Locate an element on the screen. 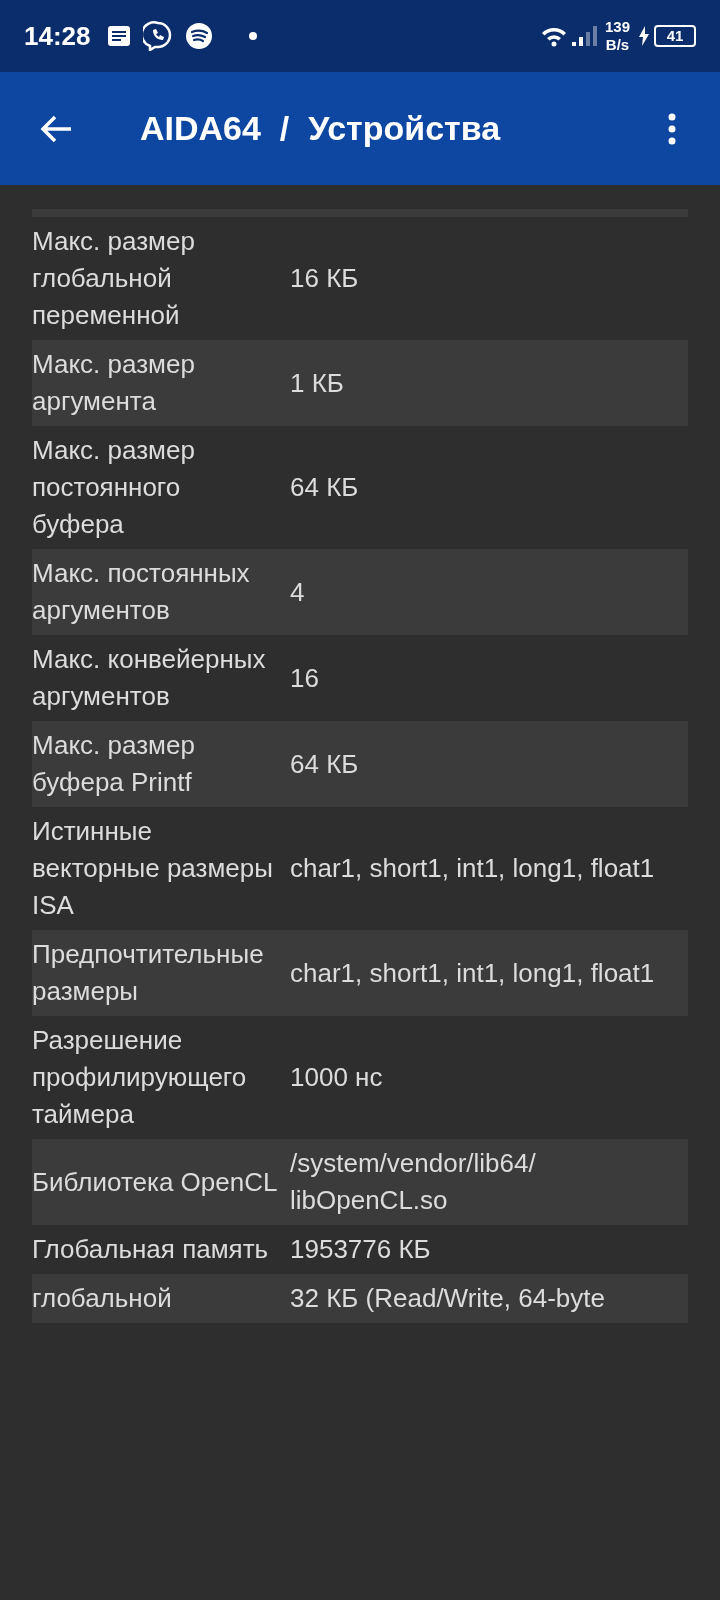 This screenshot has width=720, height=1600. property-value: 16 КБ is located at coordinates (325, 278).